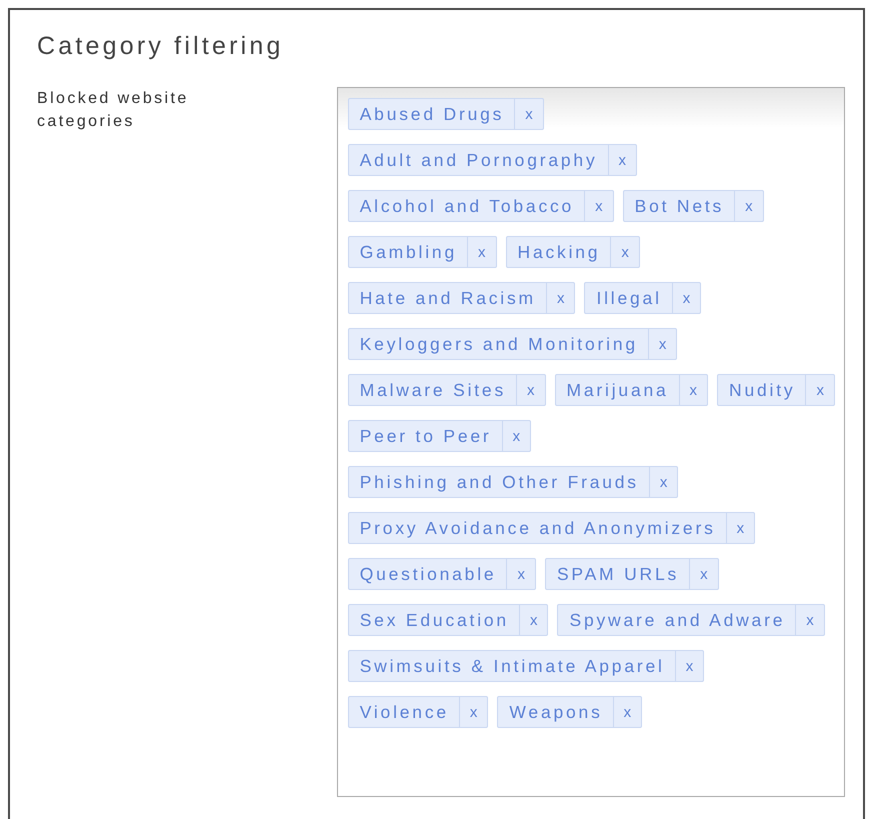  I want to click on tag-label: Hacking, so click(559, 252).